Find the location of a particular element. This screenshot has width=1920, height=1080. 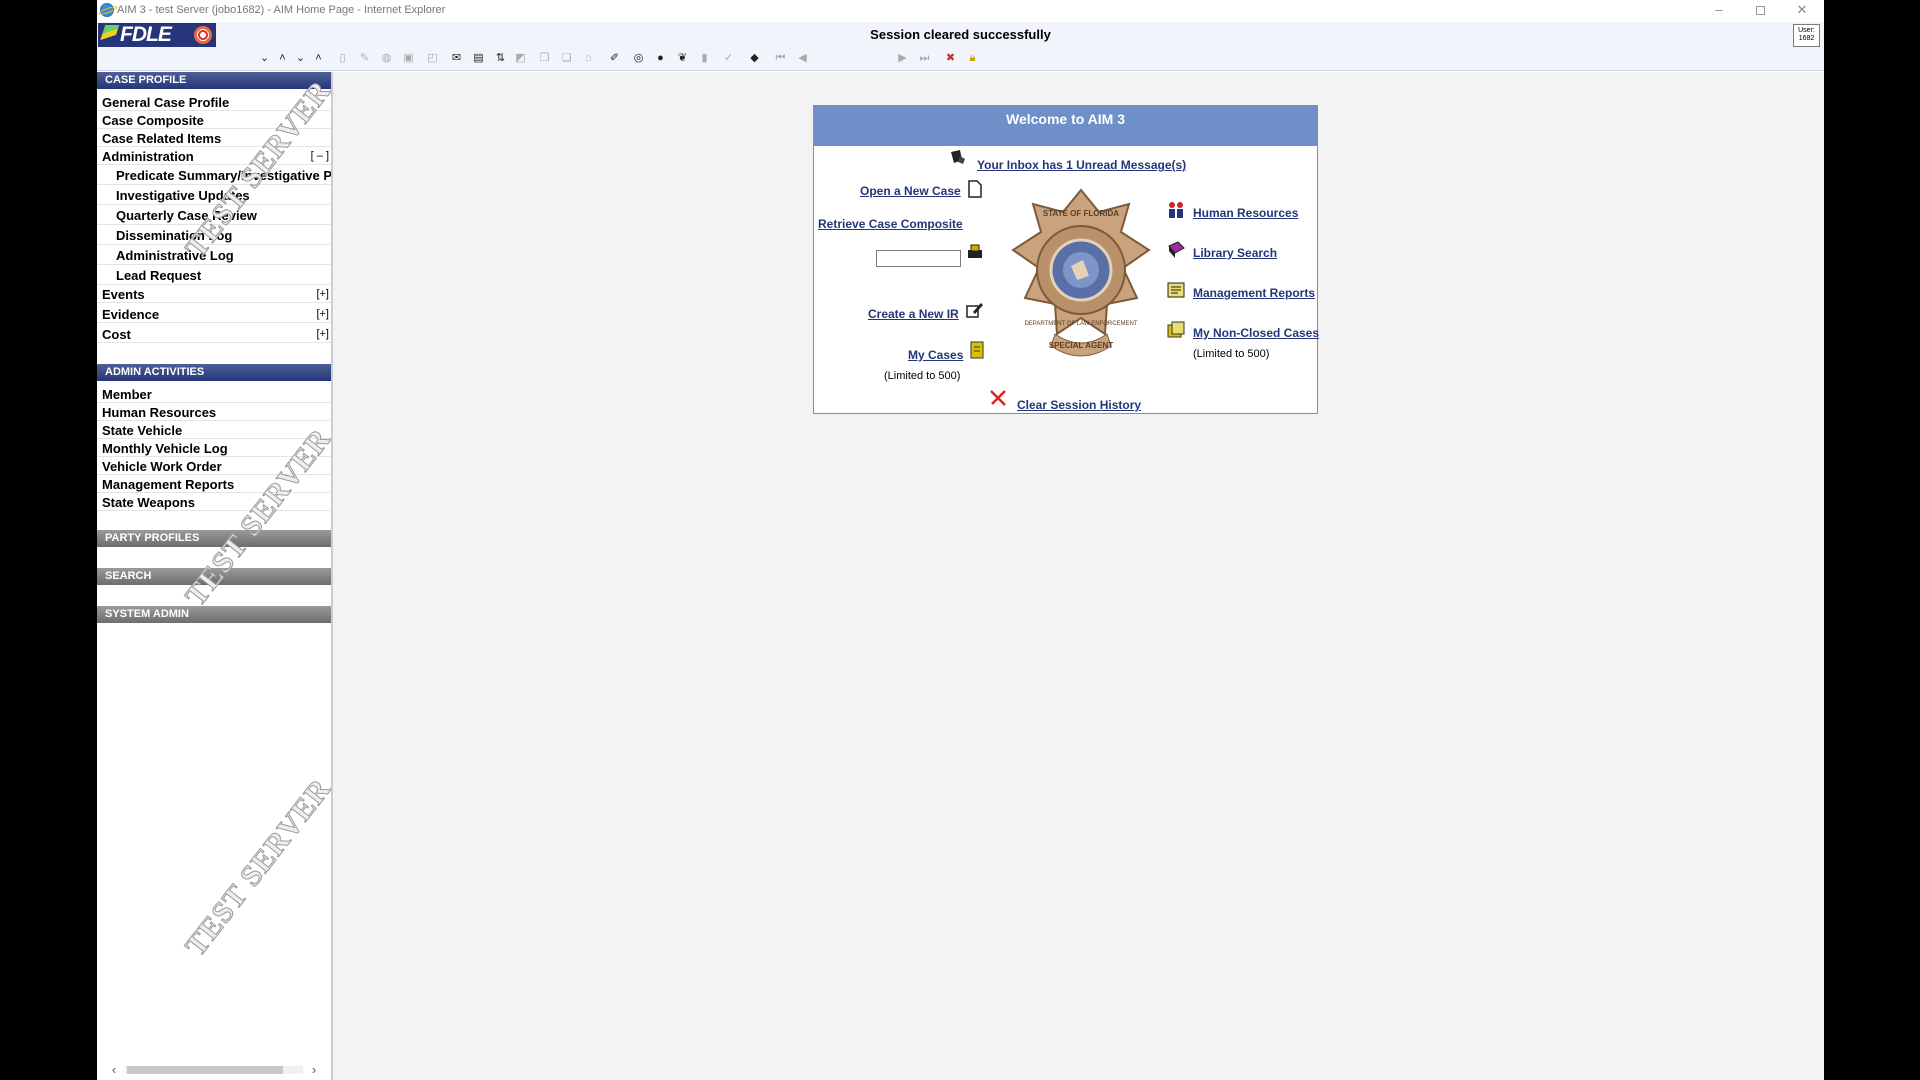

sidebar-item-state-vehicle: State Vehicle is located at coordinates (214, 430).